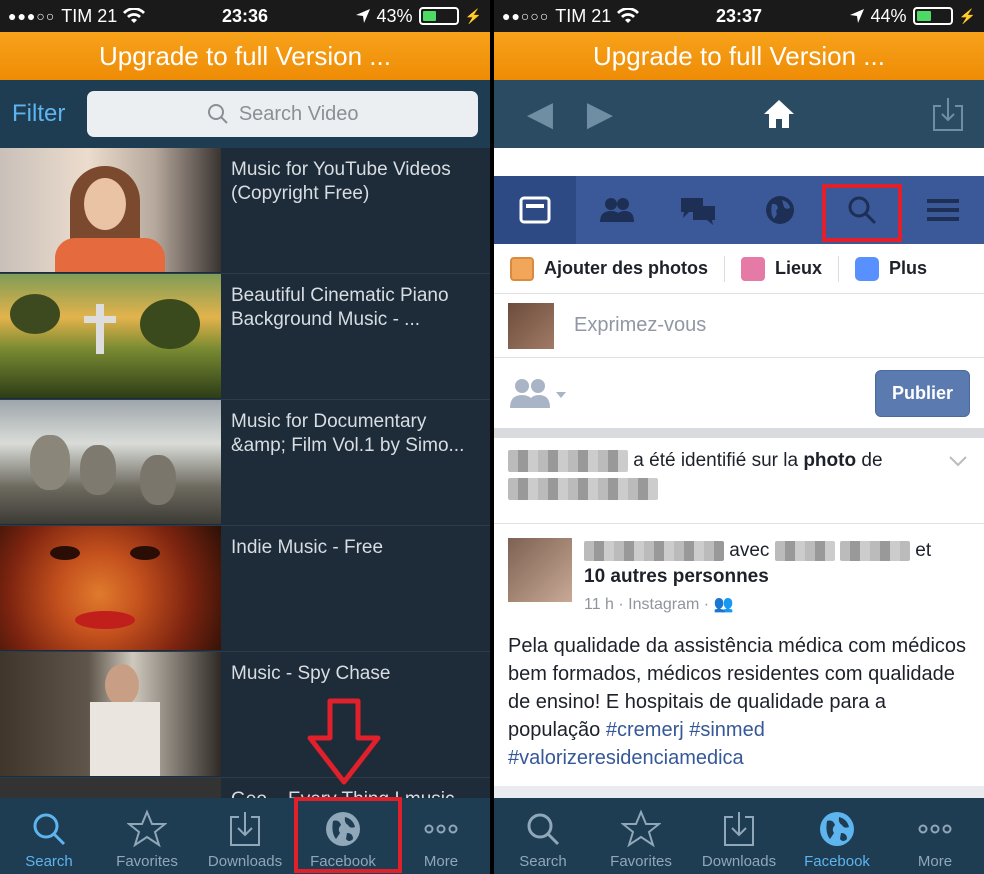  Describe the element at coordinates (645, 730) in the screenshot. I see `hashtag: #cremerj` at that location.